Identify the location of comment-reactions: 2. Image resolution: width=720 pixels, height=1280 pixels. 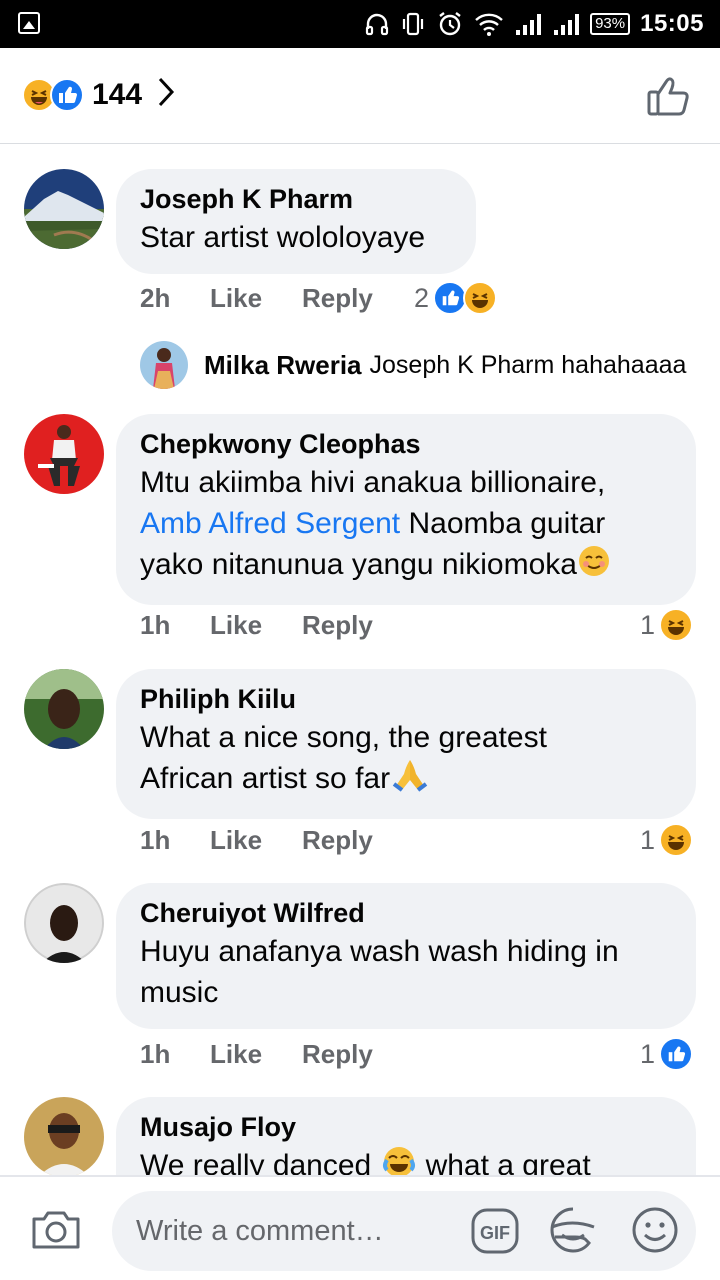
(456, 298).